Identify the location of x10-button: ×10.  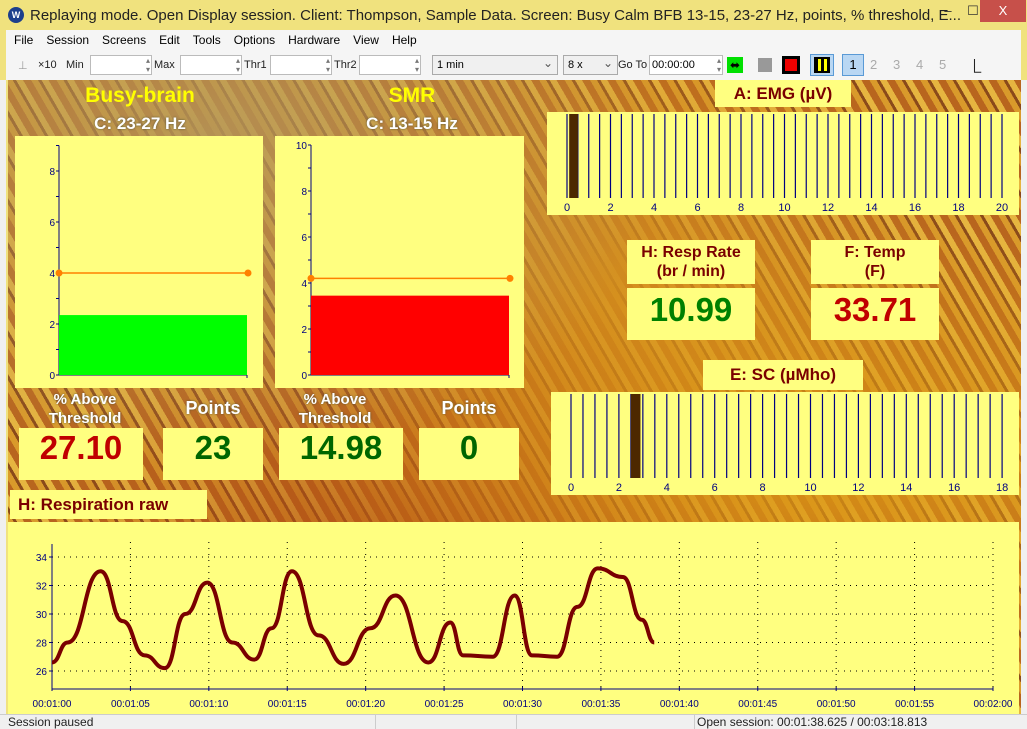
(47, 65).